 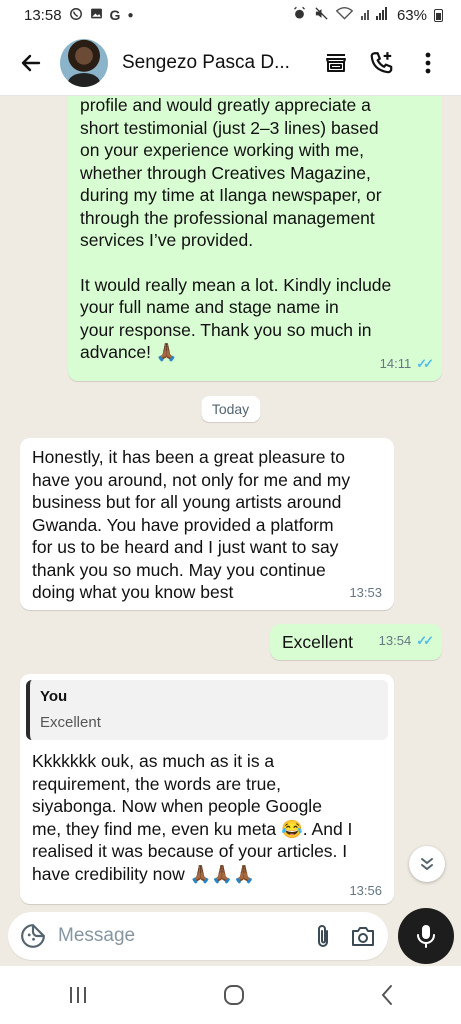 I want to click on back-chevron-icon, so click(x=386, y=995).